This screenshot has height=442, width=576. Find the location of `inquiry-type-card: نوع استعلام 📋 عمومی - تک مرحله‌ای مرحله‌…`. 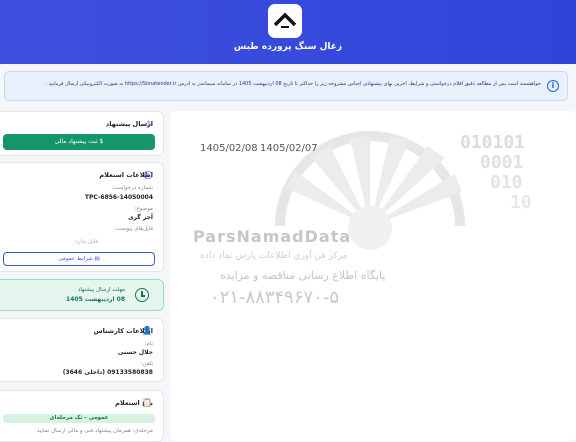

inquiry-type-card: نوع استعلام 📋 عمومی - تک مرحله‌ای مرحله‌… is located at coordinates (82, 416).